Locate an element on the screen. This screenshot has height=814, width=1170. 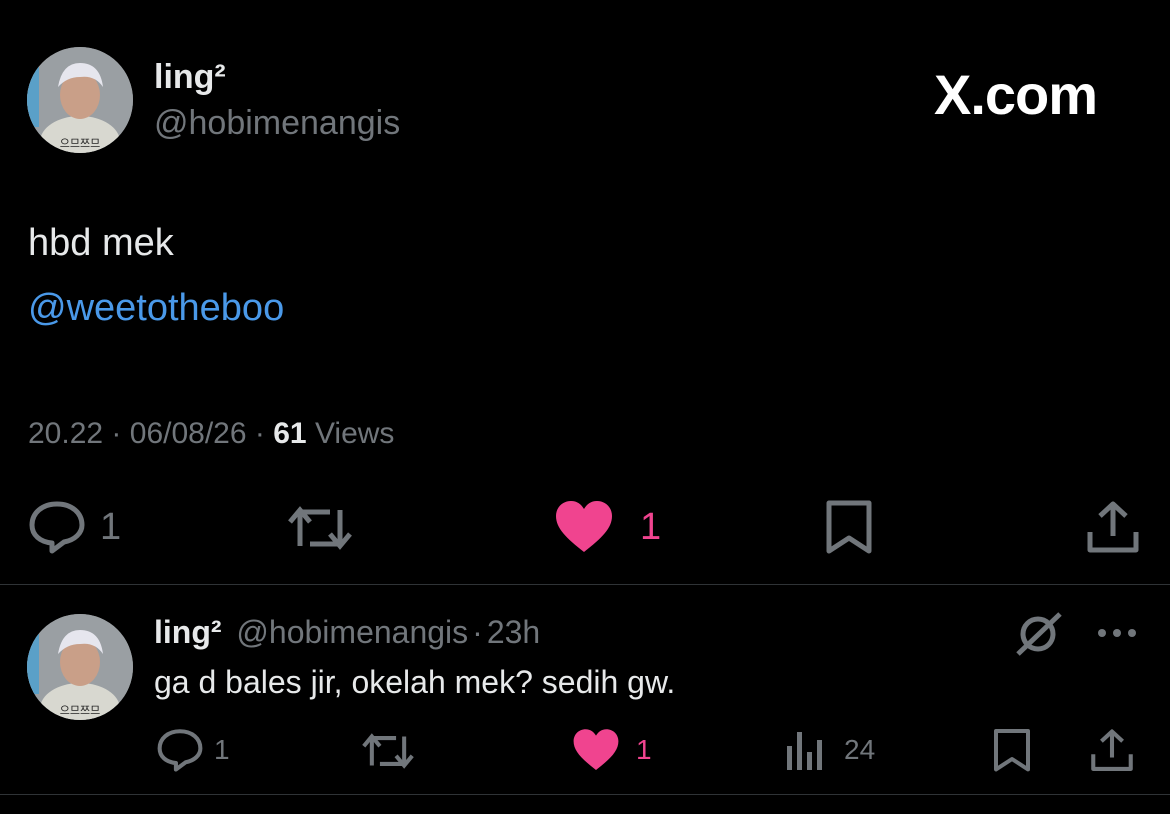
more-button is located at coordinates (1117, 635).